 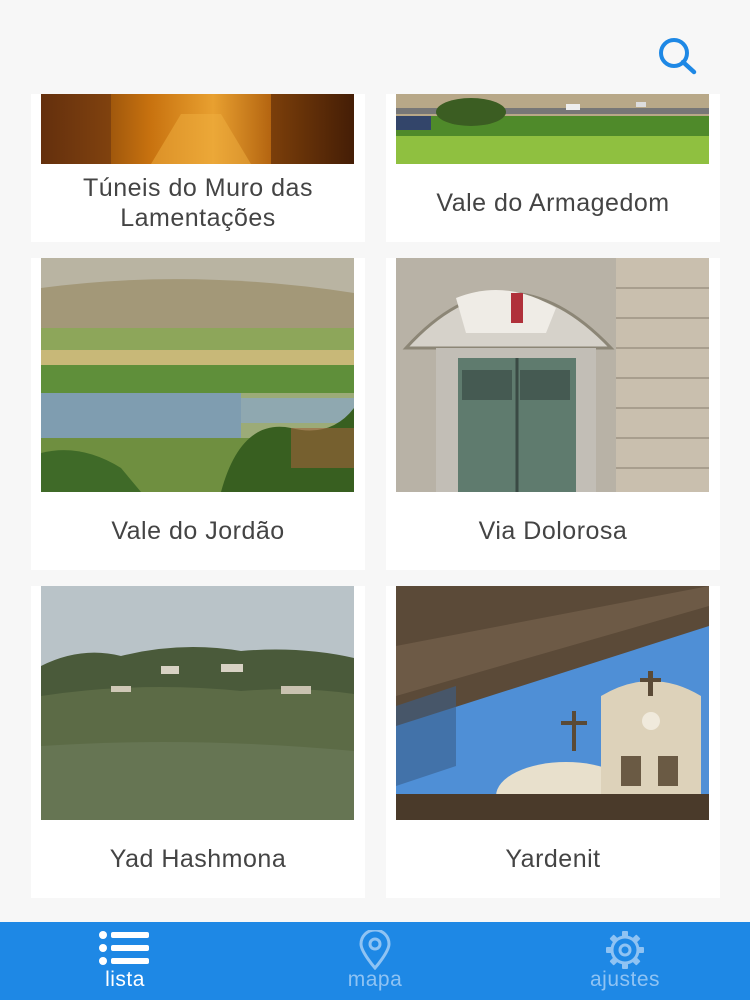 I want to click on tab-lista-label: lista, so click(x=125, y=979).